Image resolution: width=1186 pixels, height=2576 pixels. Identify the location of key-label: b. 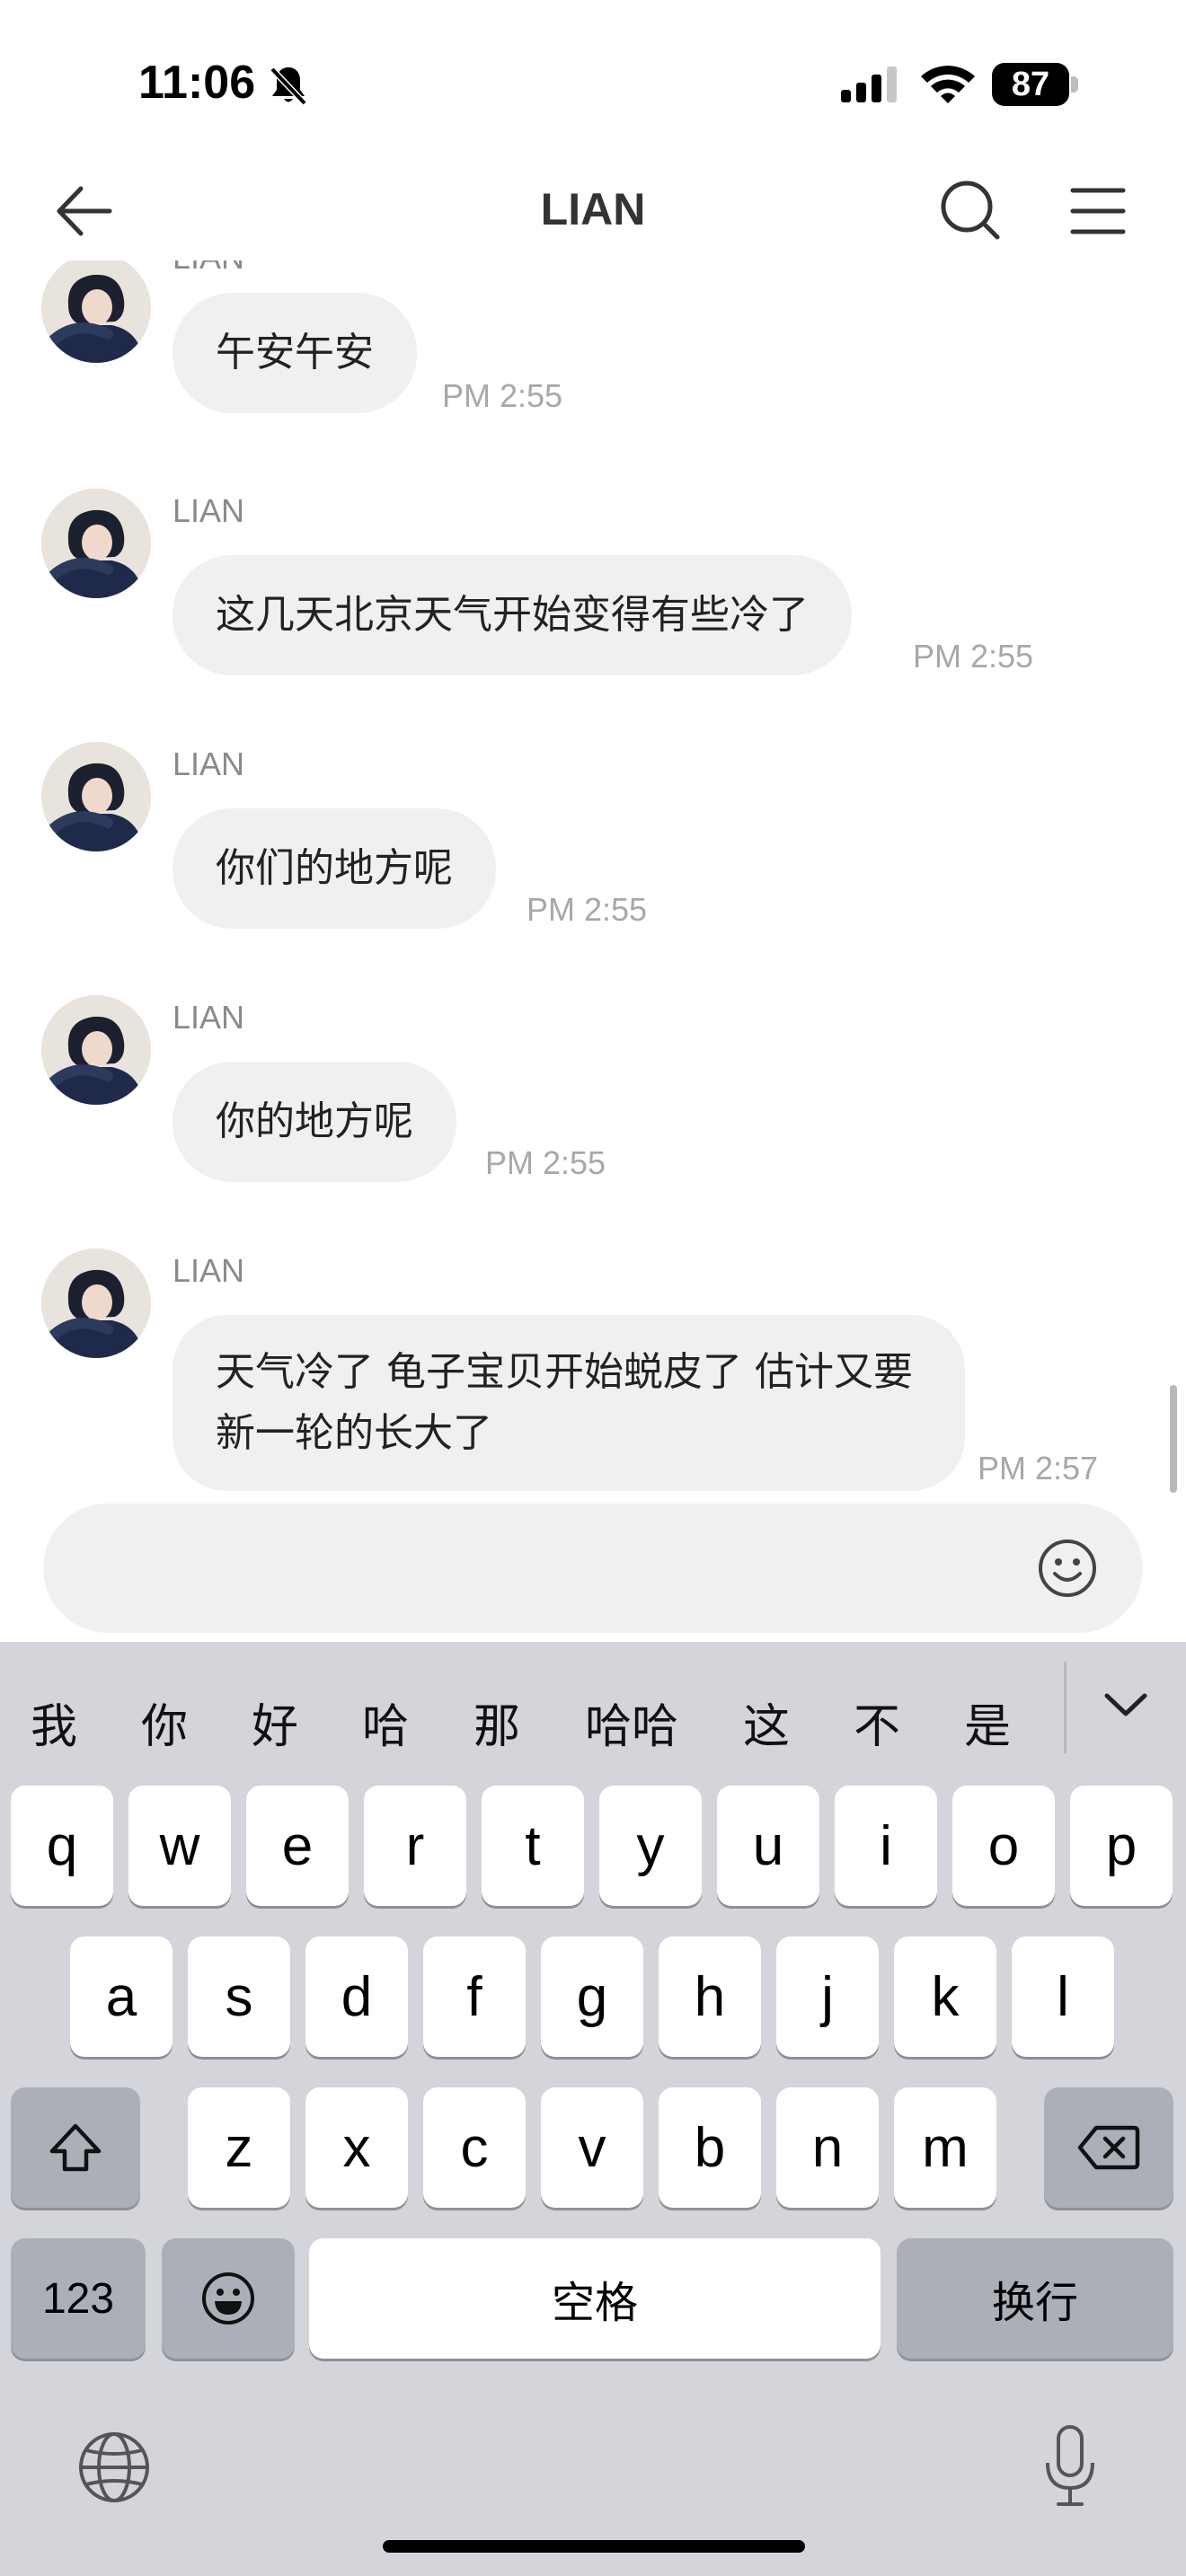
(710, 2147).